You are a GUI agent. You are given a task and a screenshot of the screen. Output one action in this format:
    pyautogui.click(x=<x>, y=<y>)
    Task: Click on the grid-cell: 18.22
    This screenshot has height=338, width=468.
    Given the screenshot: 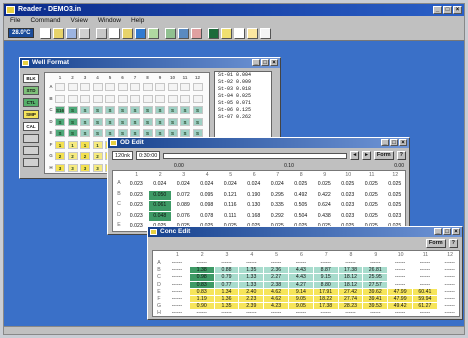 What is the action you would take?
    pyautogui.click(x=325, y=299)
    